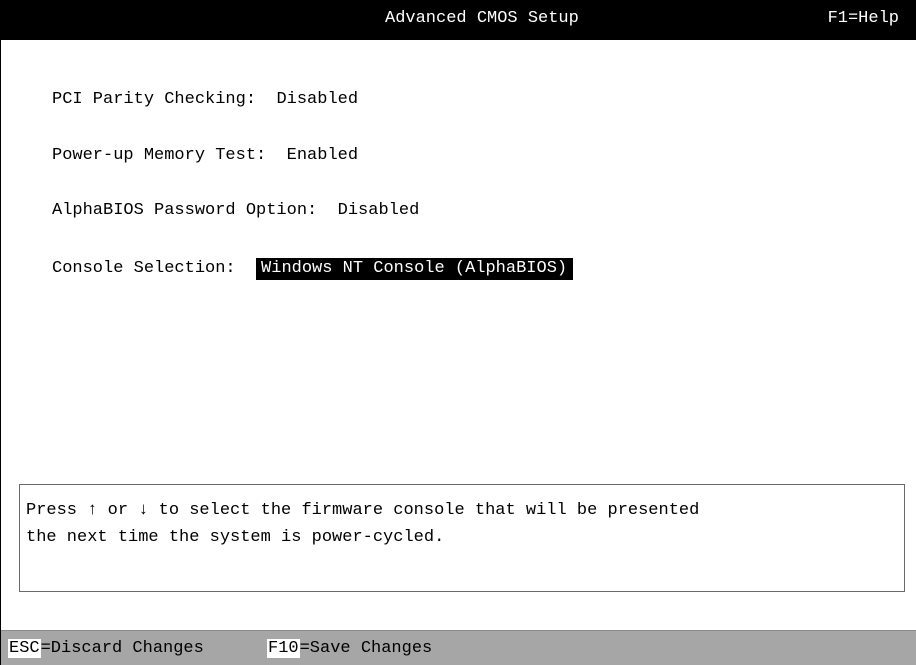  What do you see at coordinates (863, 18) in the screenshot?
I see `help-key-hint: F1=Help` at bounding box center [863, 18].